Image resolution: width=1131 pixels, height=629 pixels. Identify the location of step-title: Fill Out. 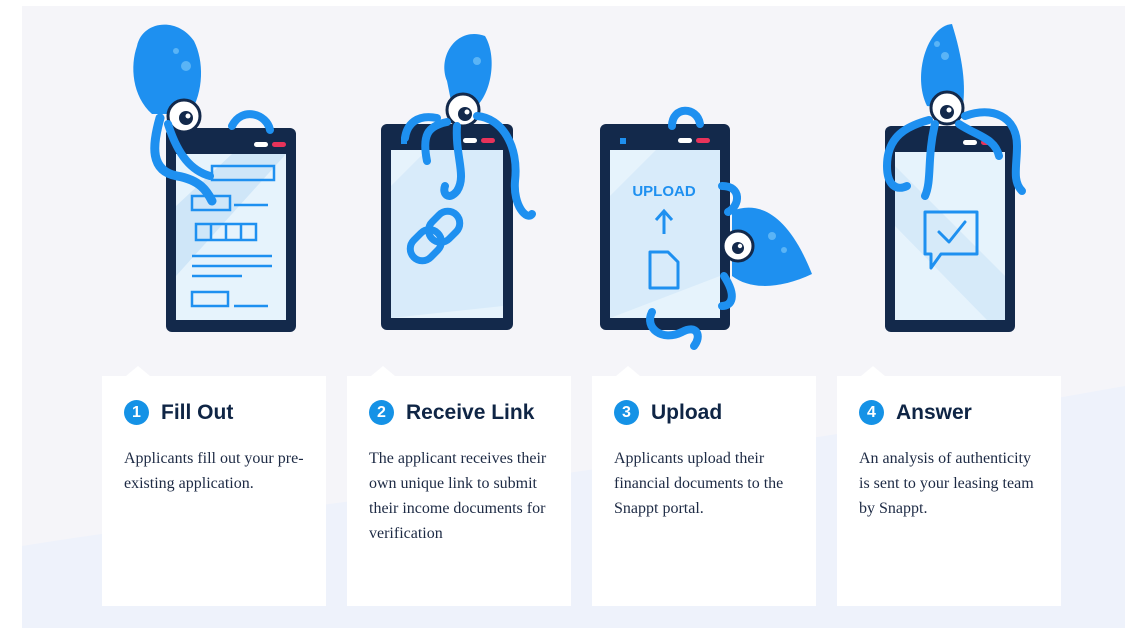
(197, 412).